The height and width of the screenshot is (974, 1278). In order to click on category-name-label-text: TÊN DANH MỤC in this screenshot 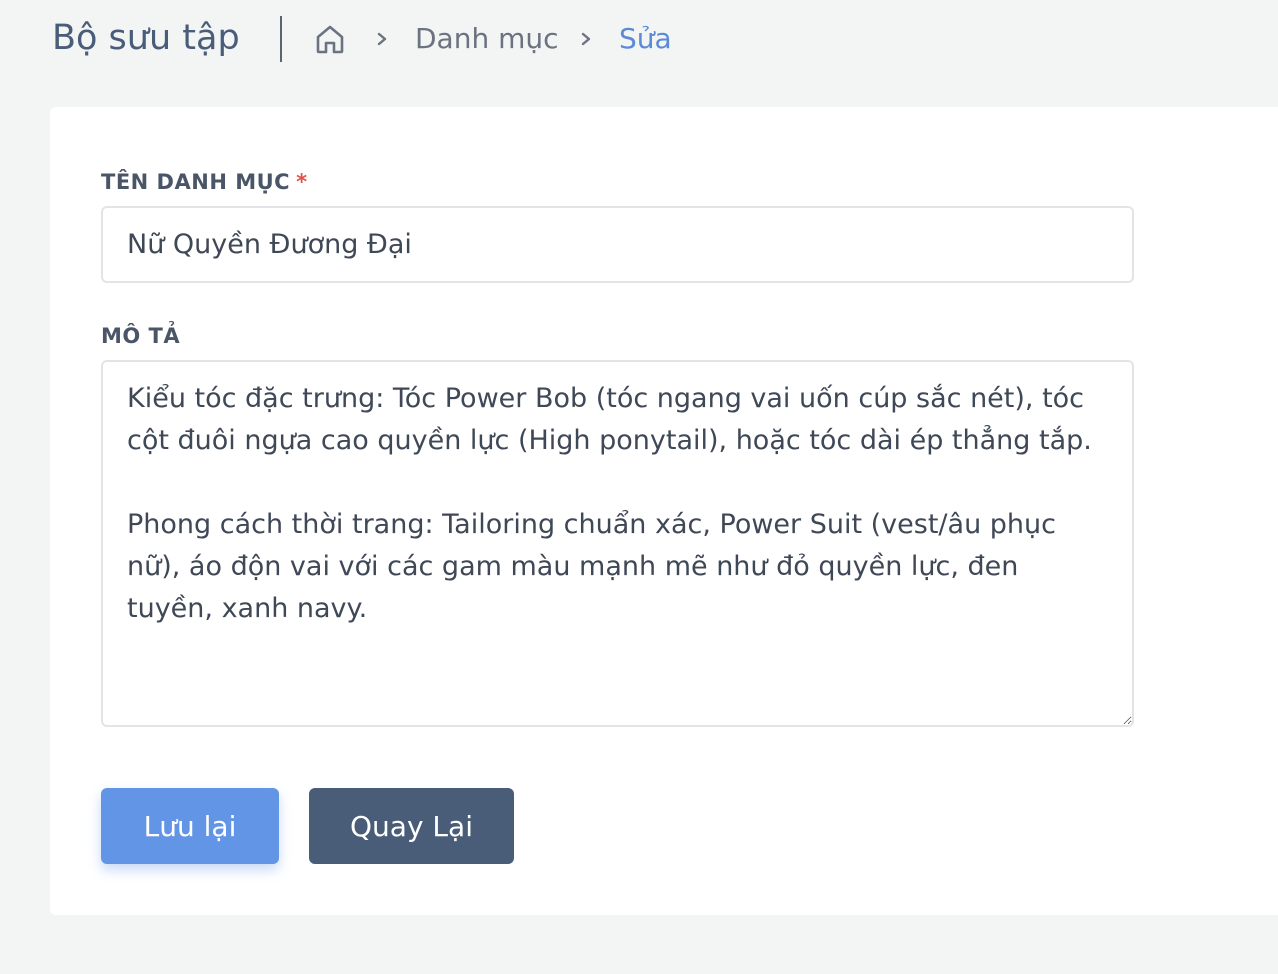, I will do `click(196, 182)`.